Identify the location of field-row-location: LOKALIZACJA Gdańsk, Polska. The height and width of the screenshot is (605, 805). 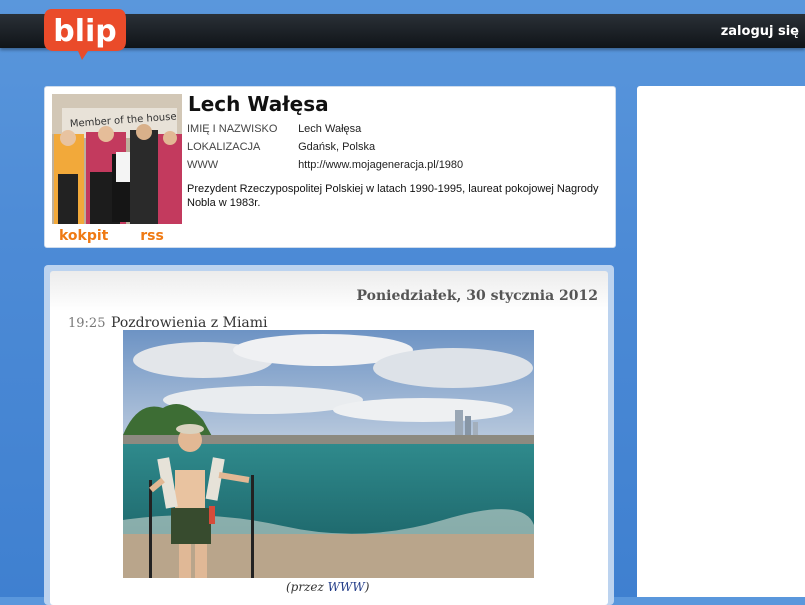
(325, 149).